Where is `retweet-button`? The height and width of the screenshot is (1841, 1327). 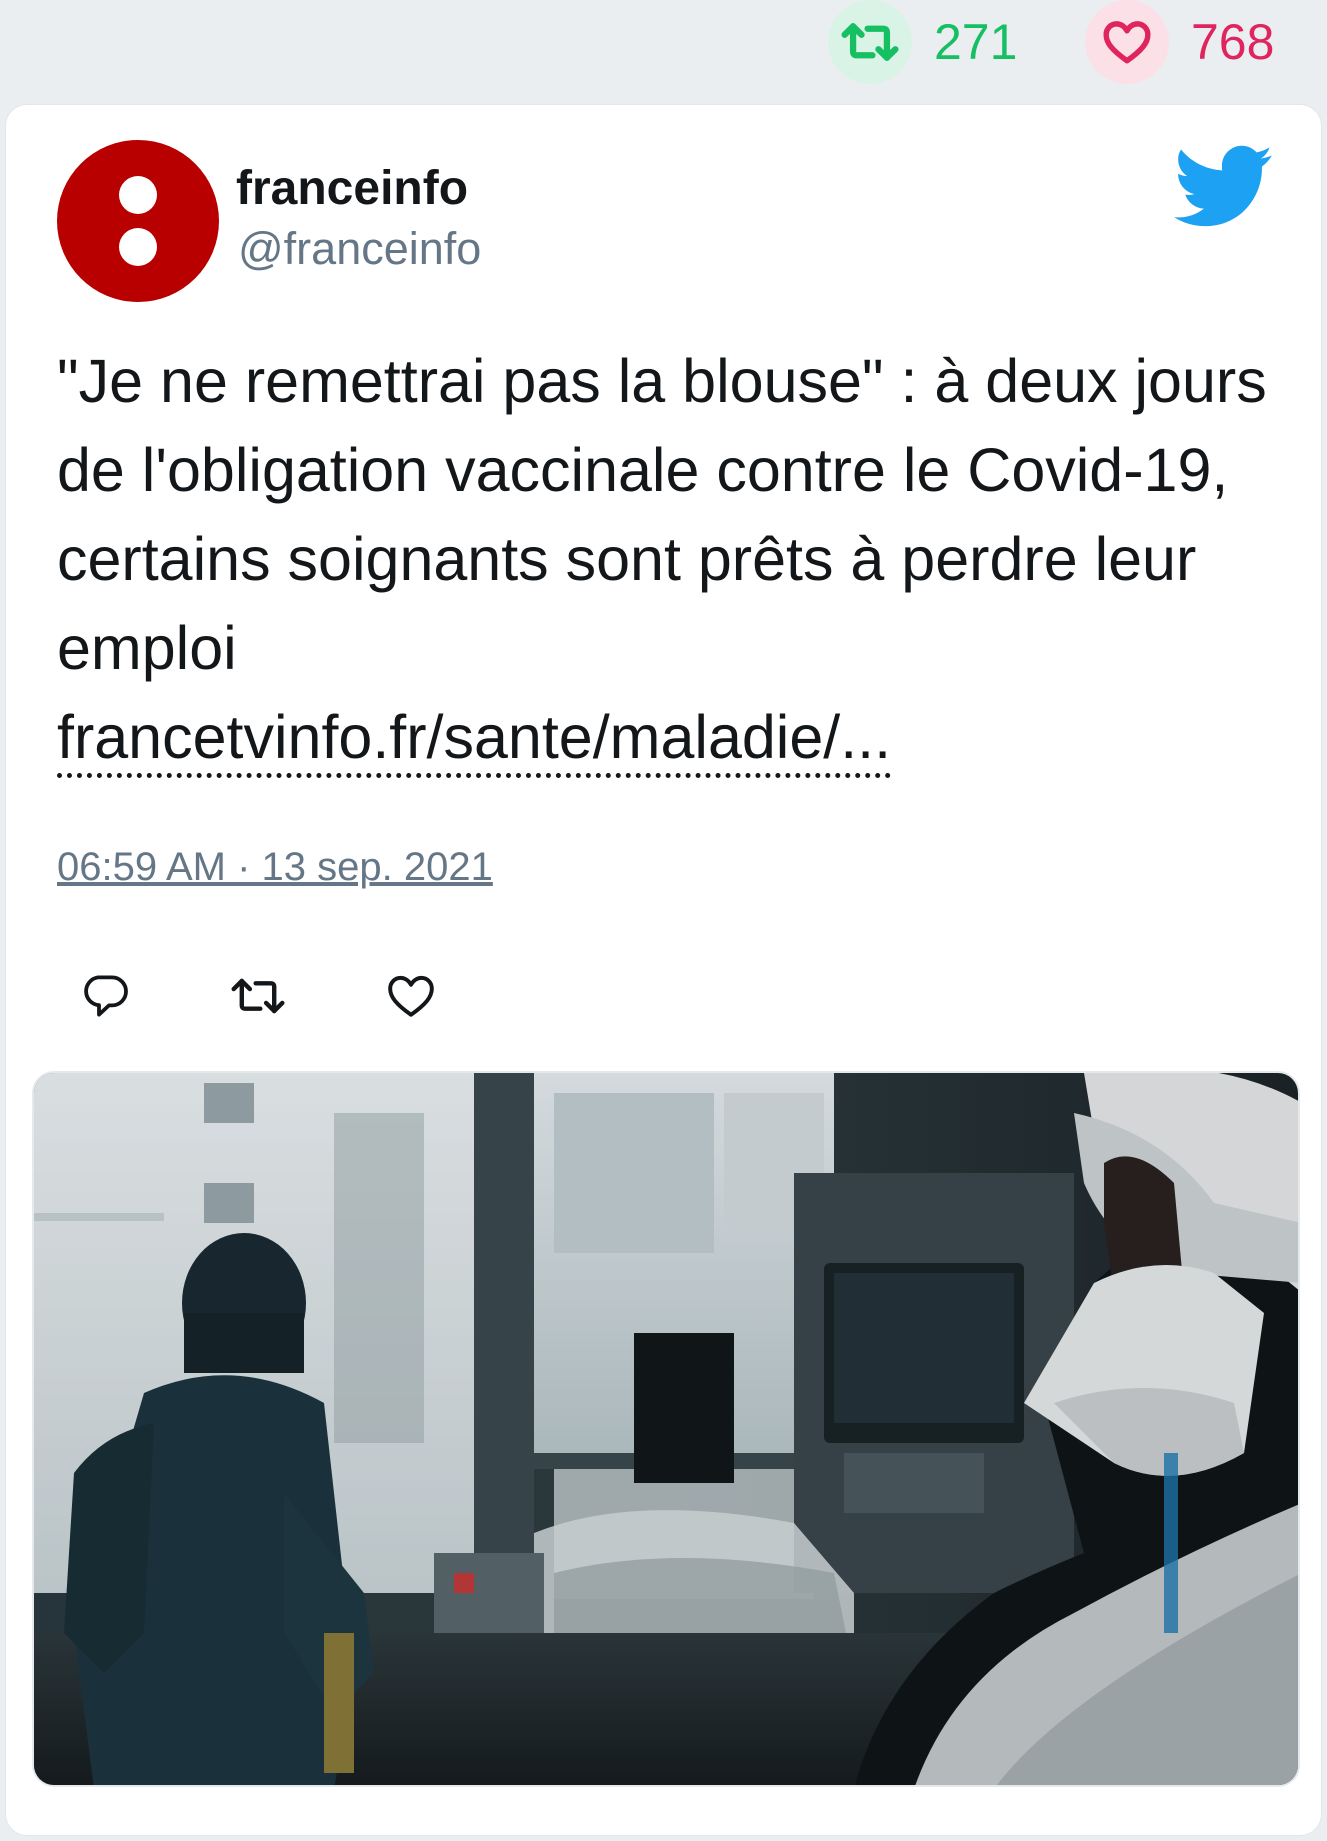
retweet-button is located at coordinates (258, 996).